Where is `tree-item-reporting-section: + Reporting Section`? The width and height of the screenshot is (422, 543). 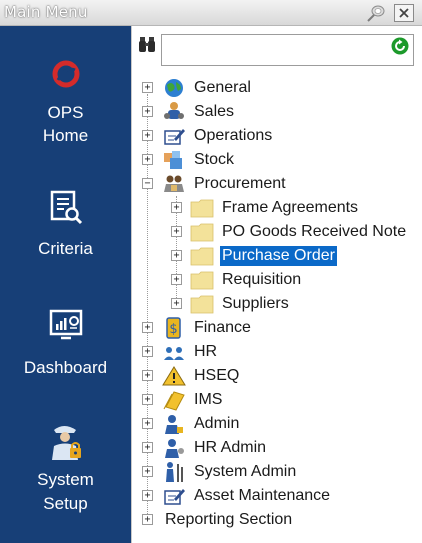
tree-item-reporting-section: + Reporting Section is located at coordinates (211, 520).